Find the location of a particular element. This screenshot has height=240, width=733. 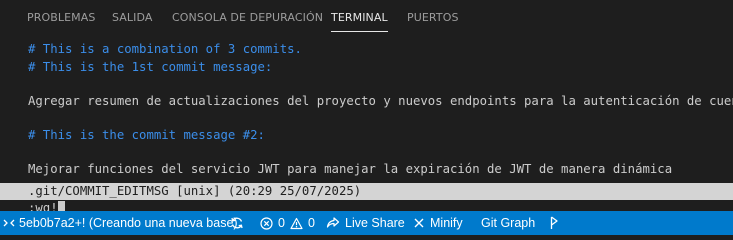

error-count: 0 is located at coordinates (281, 223).